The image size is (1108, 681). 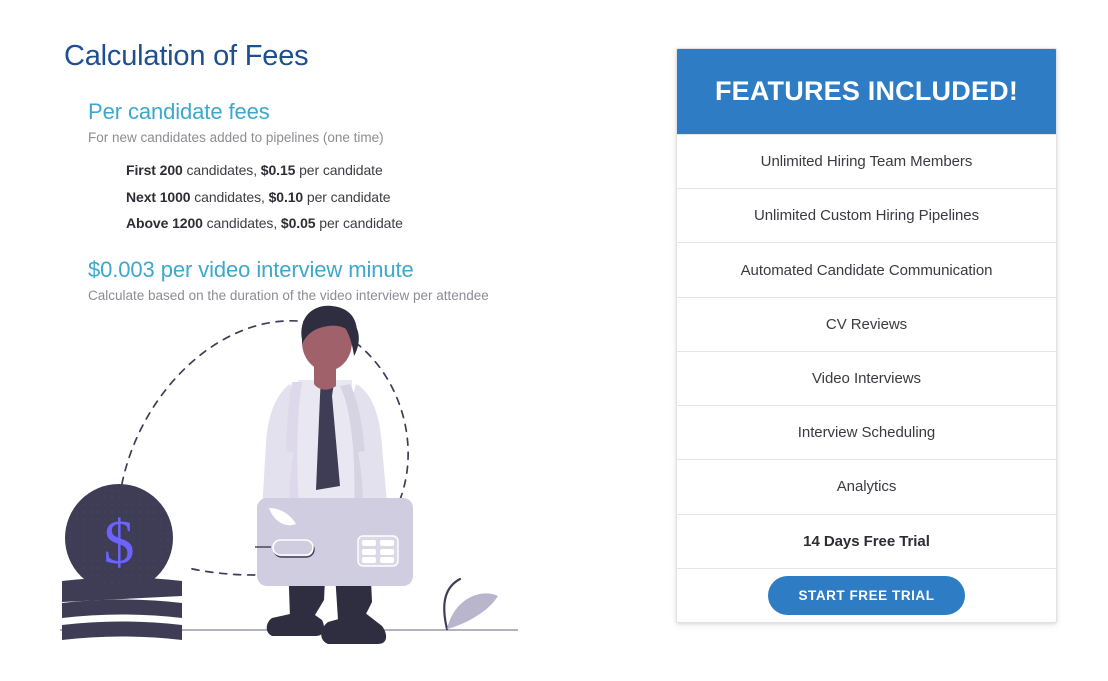 I want to click on feature-row: Unlimited Custom Hiring Pipelines, so click(x=866, y=215).